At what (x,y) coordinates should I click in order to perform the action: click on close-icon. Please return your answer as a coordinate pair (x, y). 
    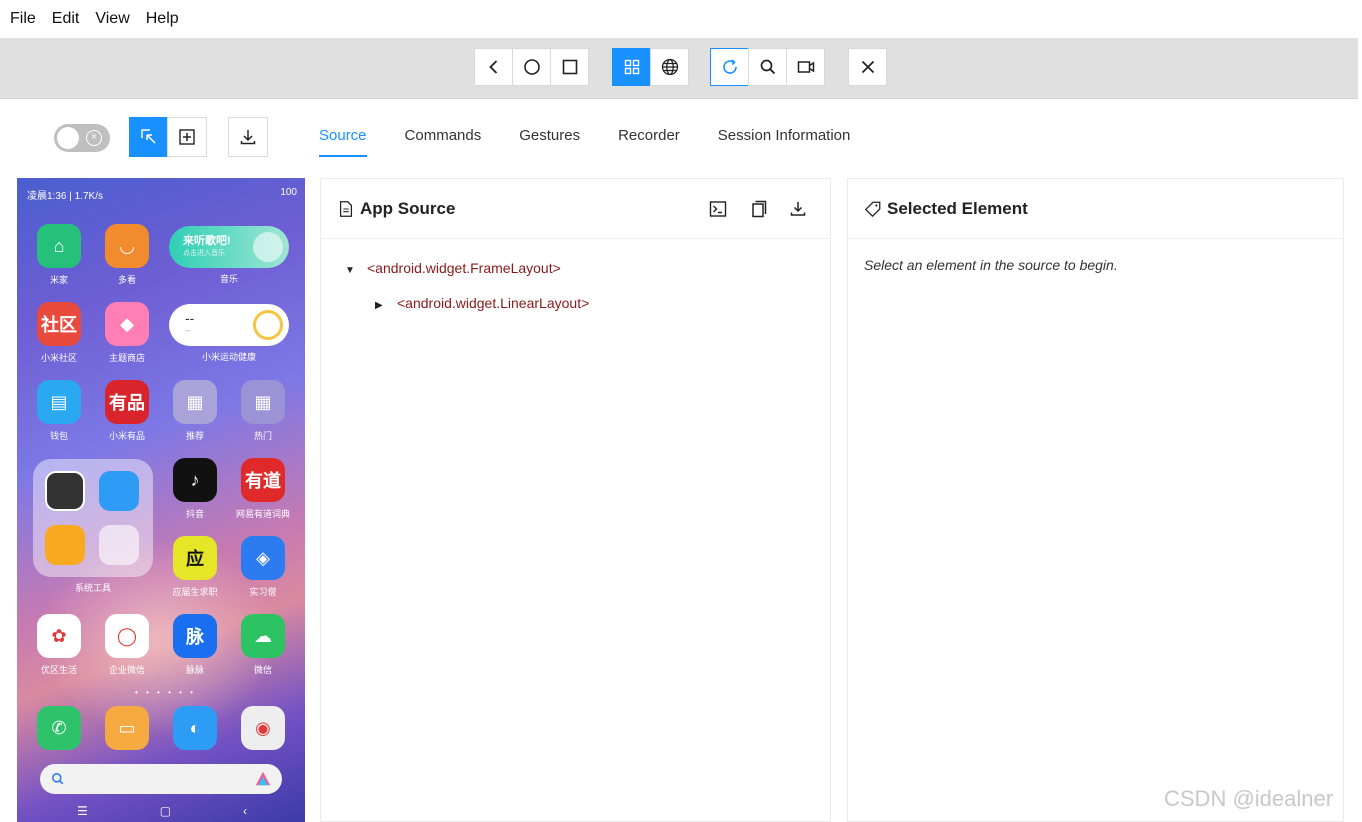
    Looking at the image, I should click on (867, 67).